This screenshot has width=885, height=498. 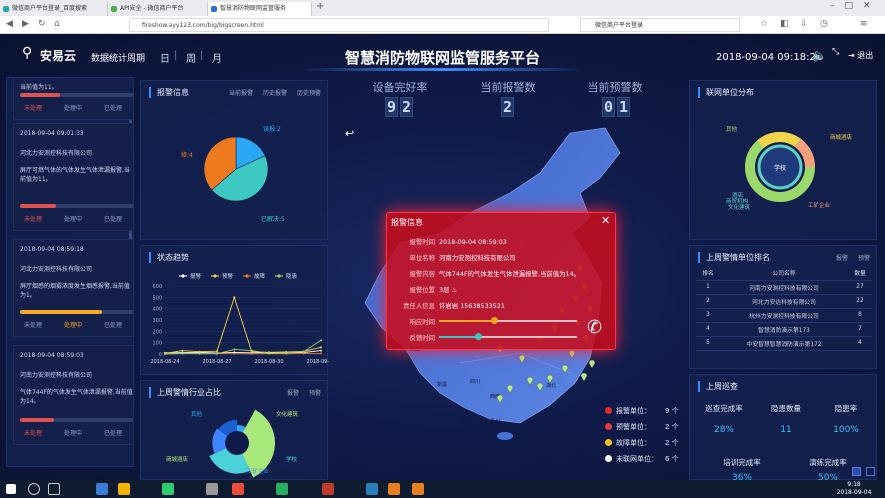 What do you see at coordinates (784, 315) in the screenshot?
I see `rank-row: 3 杭州力安测控科技有限公司 8` at bounding box center [784, 315].